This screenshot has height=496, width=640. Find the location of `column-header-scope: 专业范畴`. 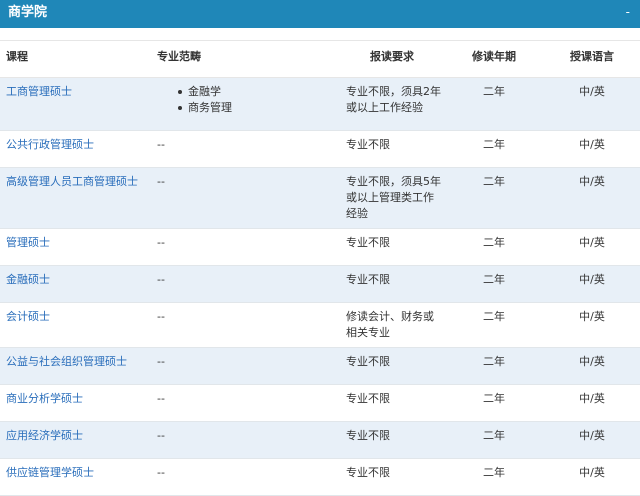

column-header-scope: 专业范畴 is located at coordinates (179, 56).